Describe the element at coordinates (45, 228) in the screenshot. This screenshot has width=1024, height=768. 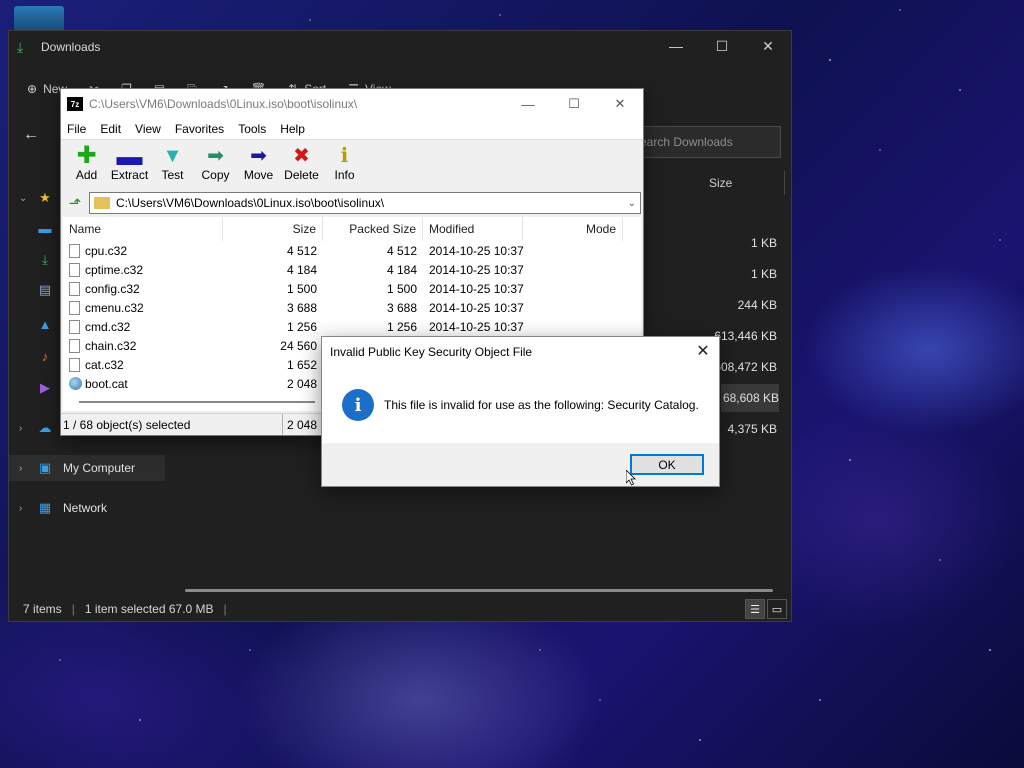
I see `desktop-icon: ▬` at that location.